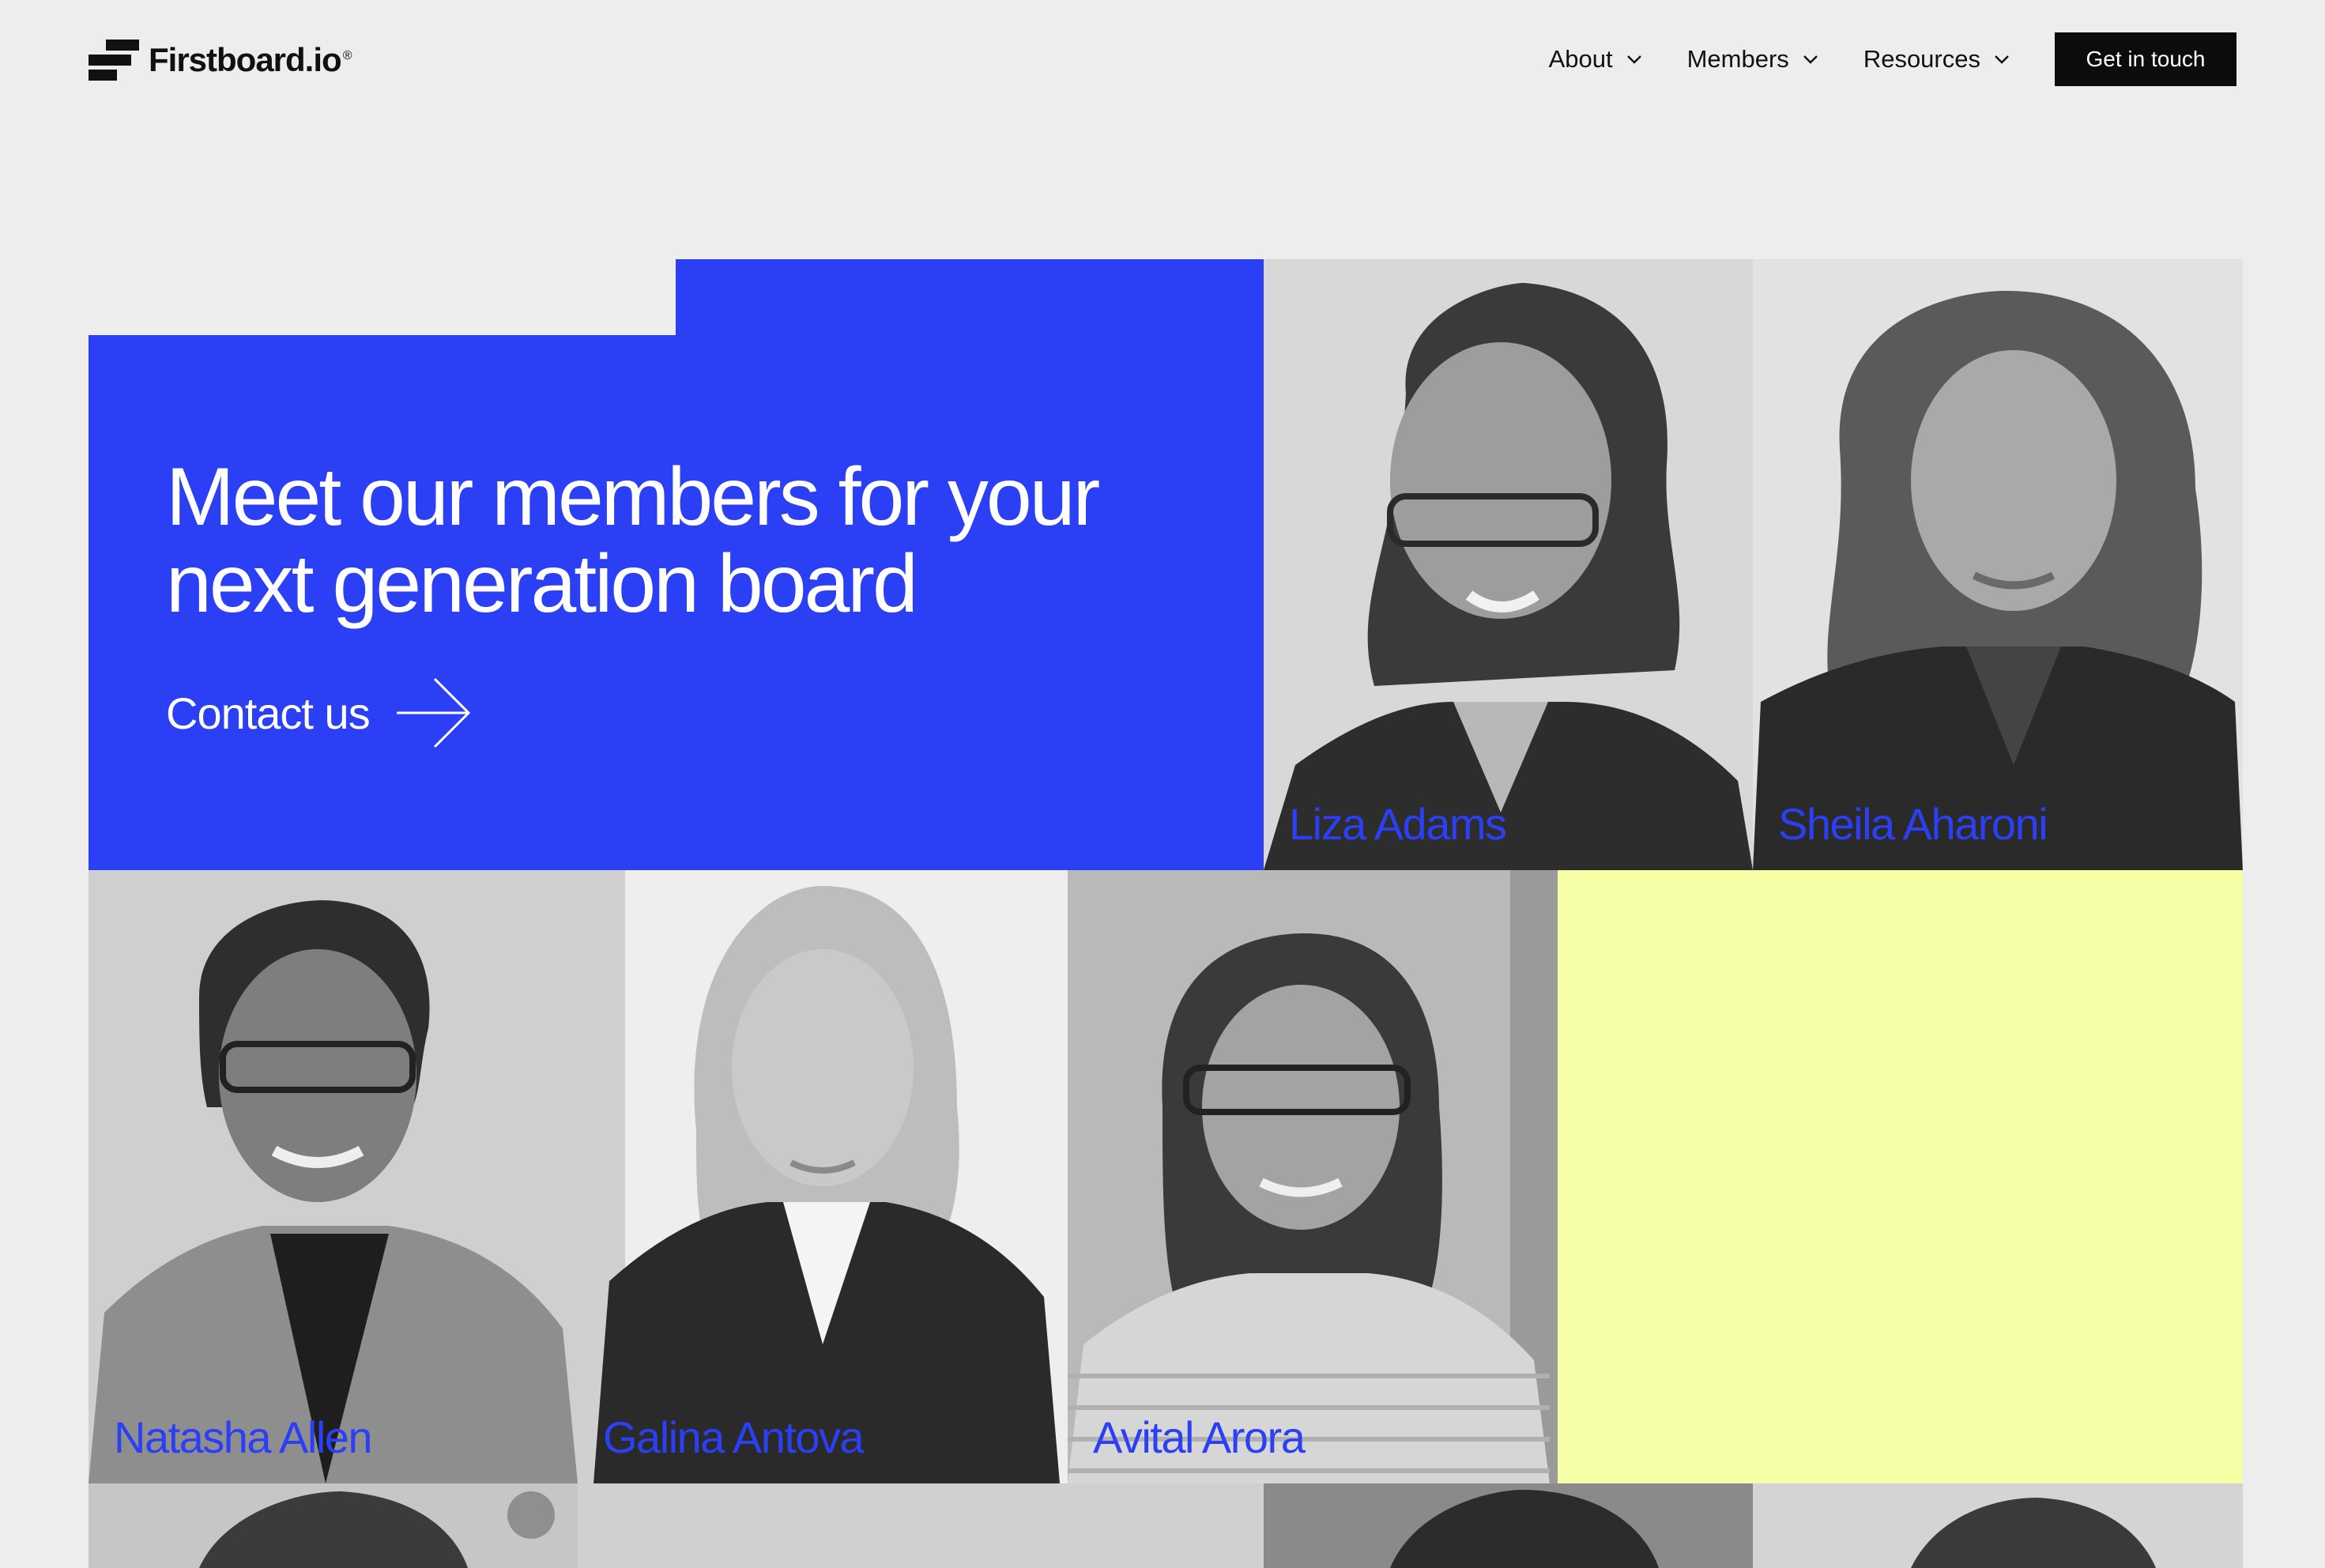 The height and width of the screenshot is (1568, 2325). Describe the element at coordinates (1199, 1437) in the screenshot. I see `member-name: Avital Arora` at that location.